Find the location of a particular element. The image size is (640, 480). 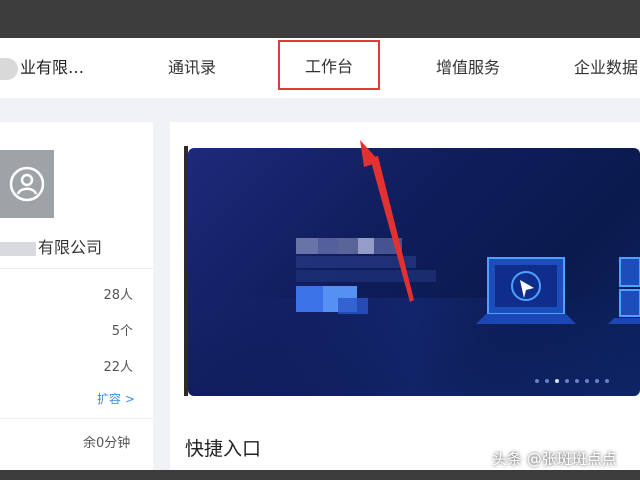

remaining-minutes: 余0分钟 is located at coordinates (107, 443).